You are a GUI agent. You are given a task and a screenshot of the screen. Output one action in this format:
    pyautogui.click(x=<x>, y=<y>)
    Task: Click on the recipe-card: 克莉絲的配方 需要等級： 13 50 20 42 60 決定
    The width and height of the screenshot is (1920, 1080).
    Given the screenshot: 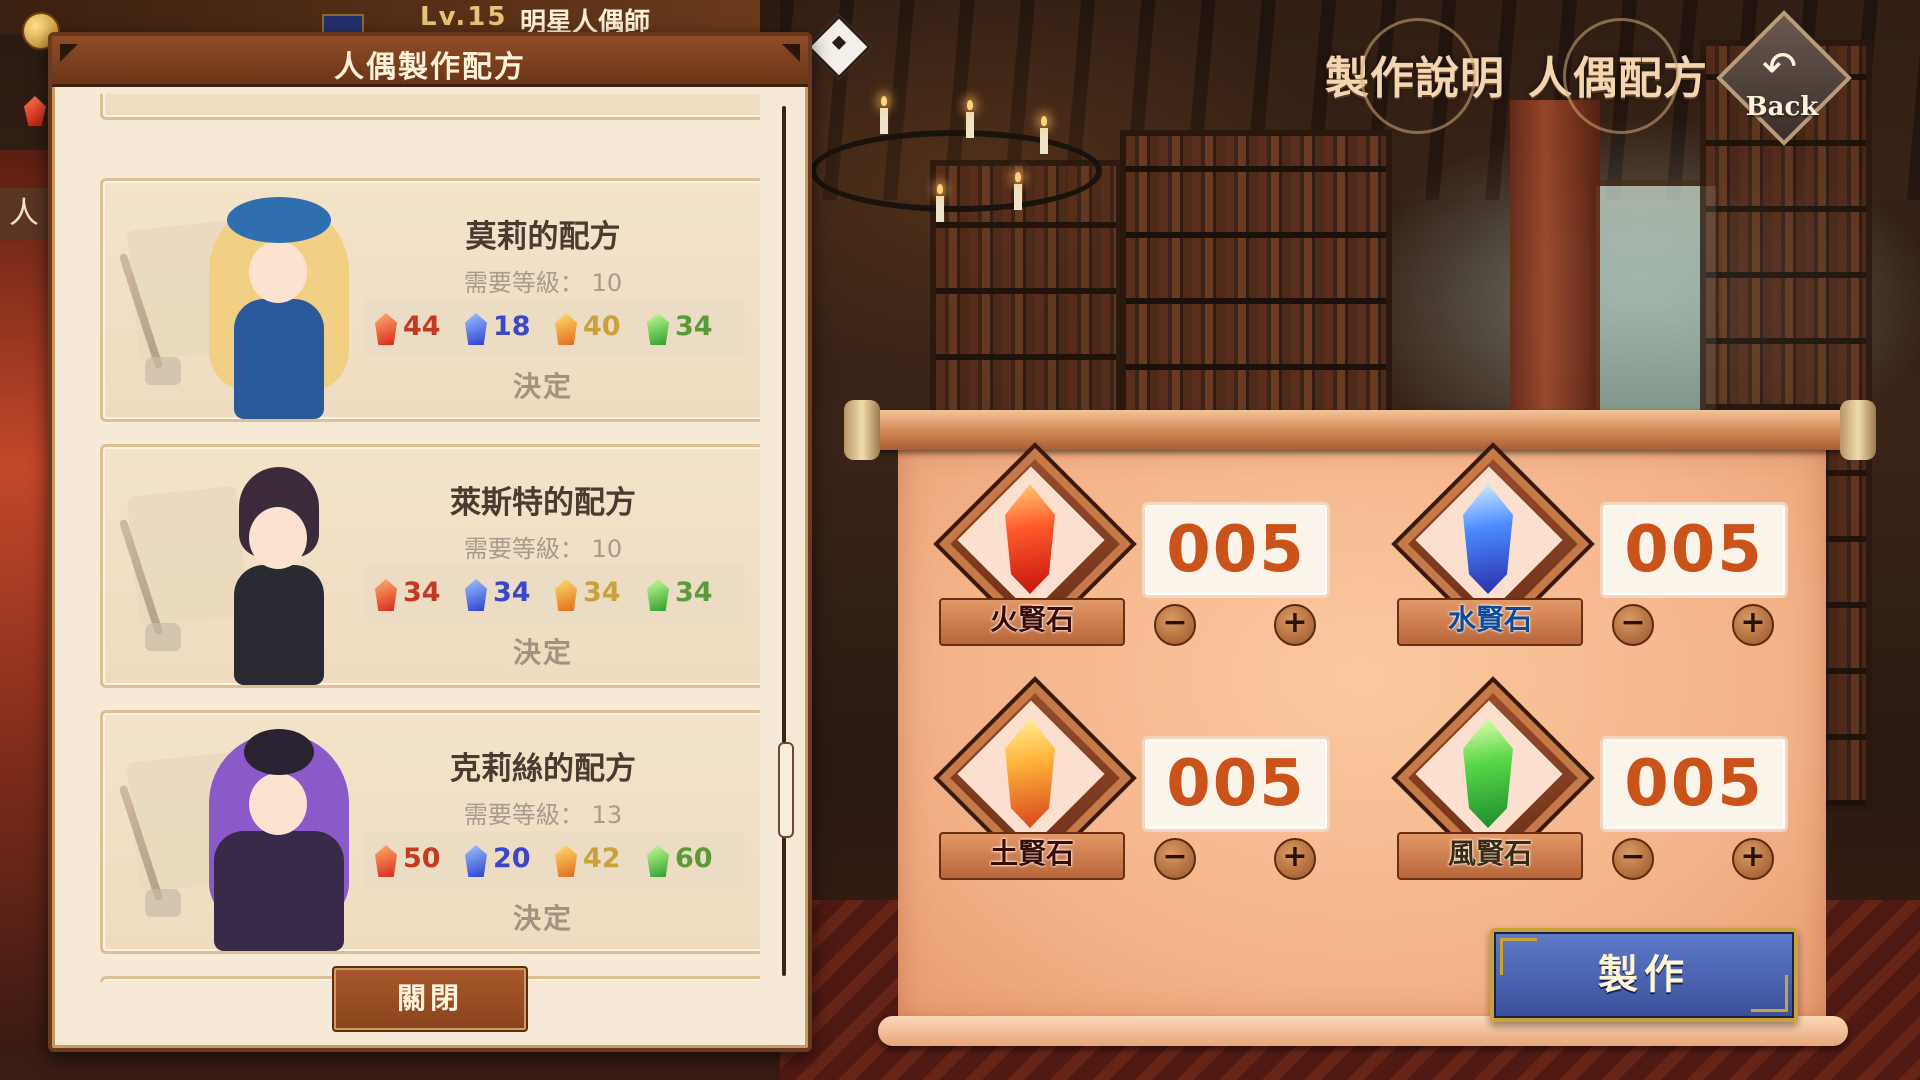 What is the action you would take?
    pyautogui.click(x=430, y=832)
    